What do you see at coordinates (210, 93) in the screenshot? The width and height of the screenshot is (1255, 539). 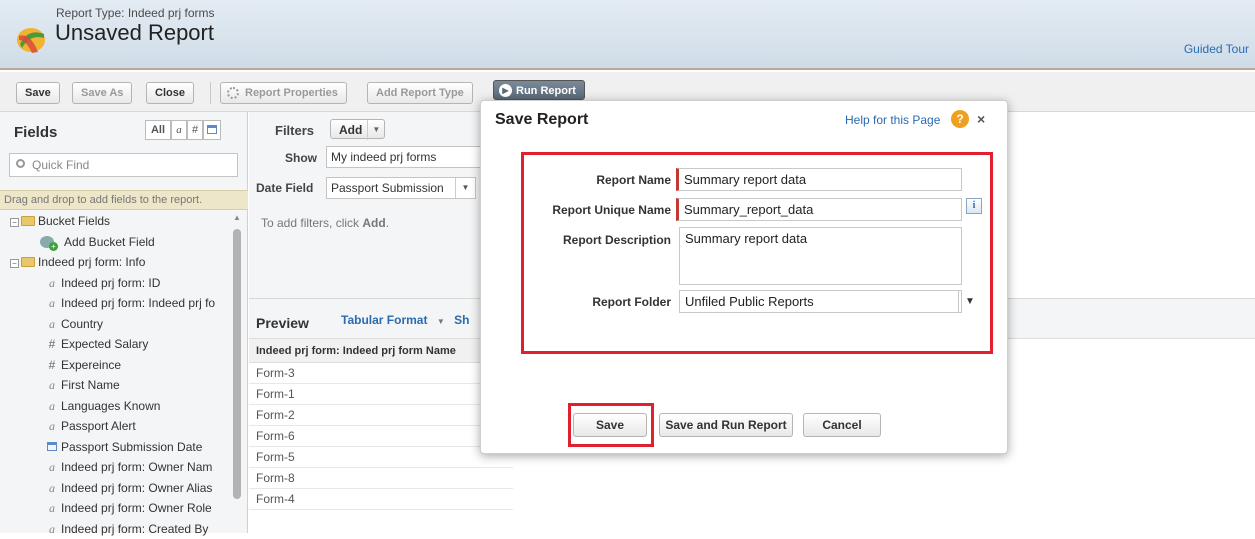 I see `toolbar-divider` at bounding box center [210, 93].